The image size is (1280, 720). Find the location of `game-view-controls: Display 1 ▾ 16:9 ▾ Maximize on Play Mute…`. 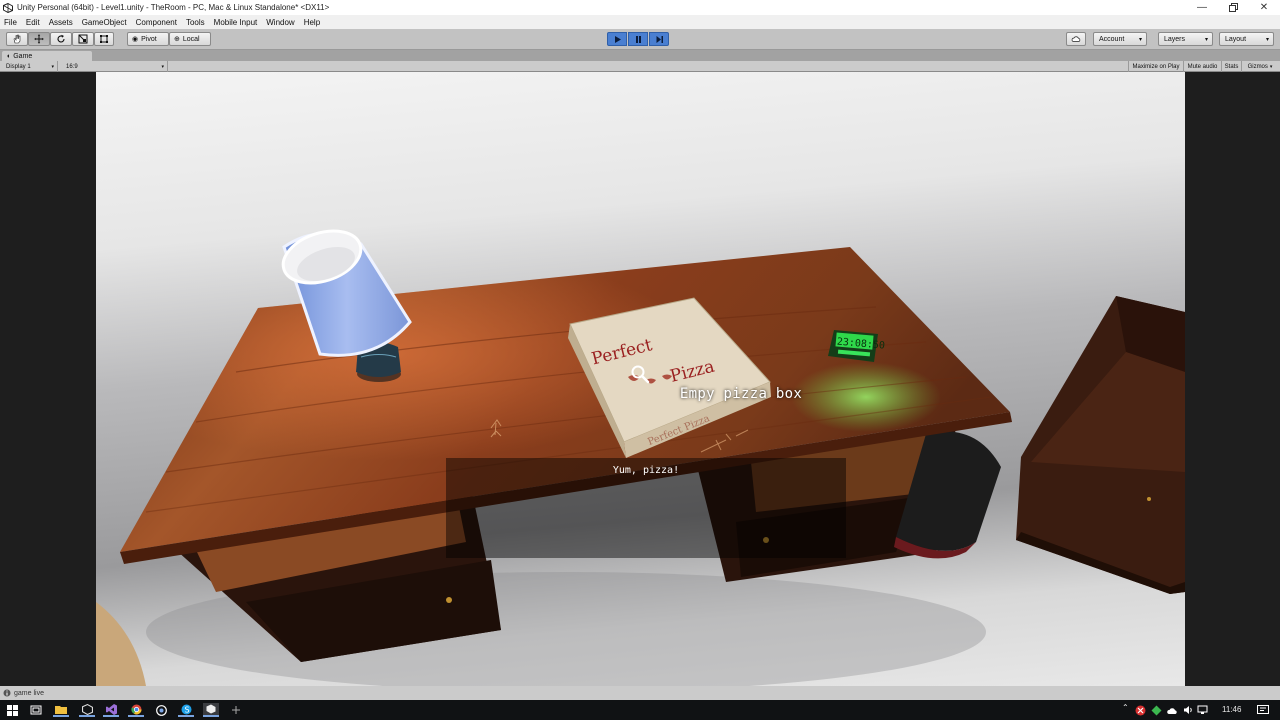

game-view-controls: Display 1 ▾ 16:9 ▾ Maximize on Play Mute… is located at coordinates (640, 66).